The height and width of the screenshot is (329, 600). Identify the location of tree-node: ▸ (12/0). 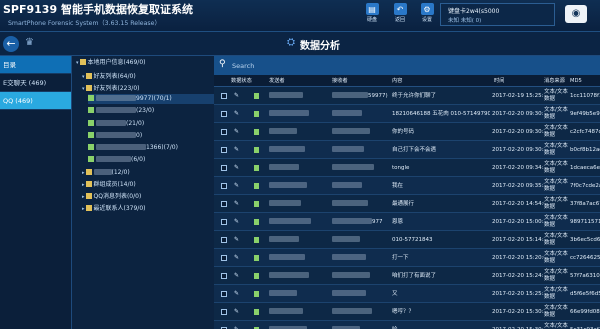
(106, 173).